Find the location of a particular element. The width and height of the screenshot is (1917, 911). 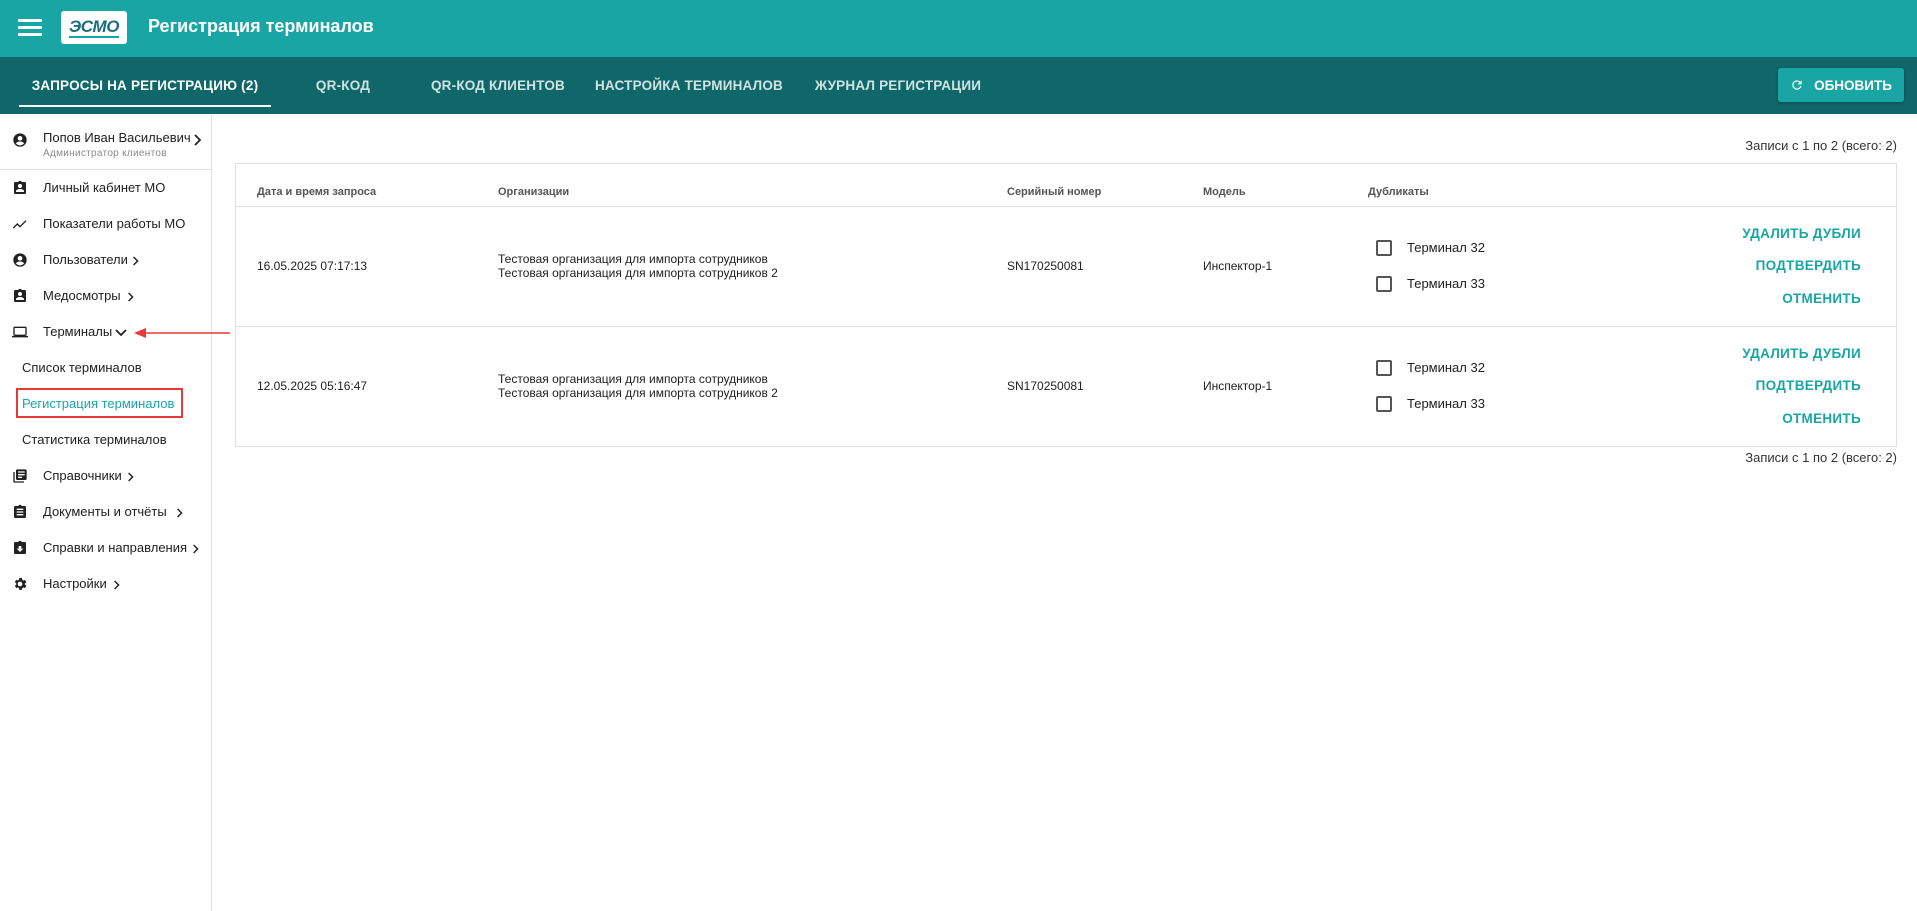

sidebar-item-users: Пользователи is located at coordinates (105, 260).